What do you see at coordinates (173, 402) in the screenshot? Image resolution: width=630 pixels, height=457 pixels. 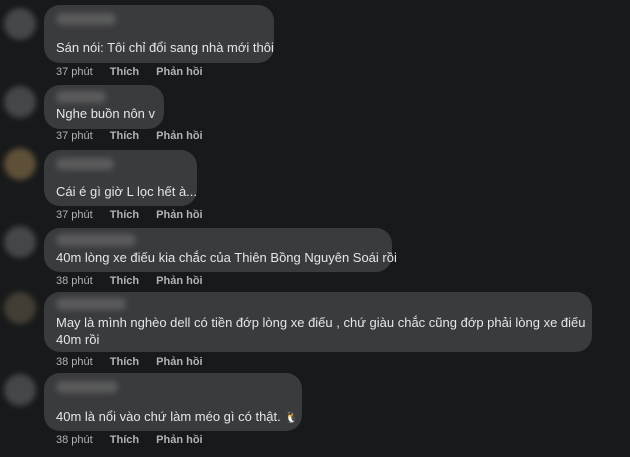 I see `comment-bubble: 40m là nổi vào chứ làm méo gì có thật. 🐧` at bounding box center [173, 402].